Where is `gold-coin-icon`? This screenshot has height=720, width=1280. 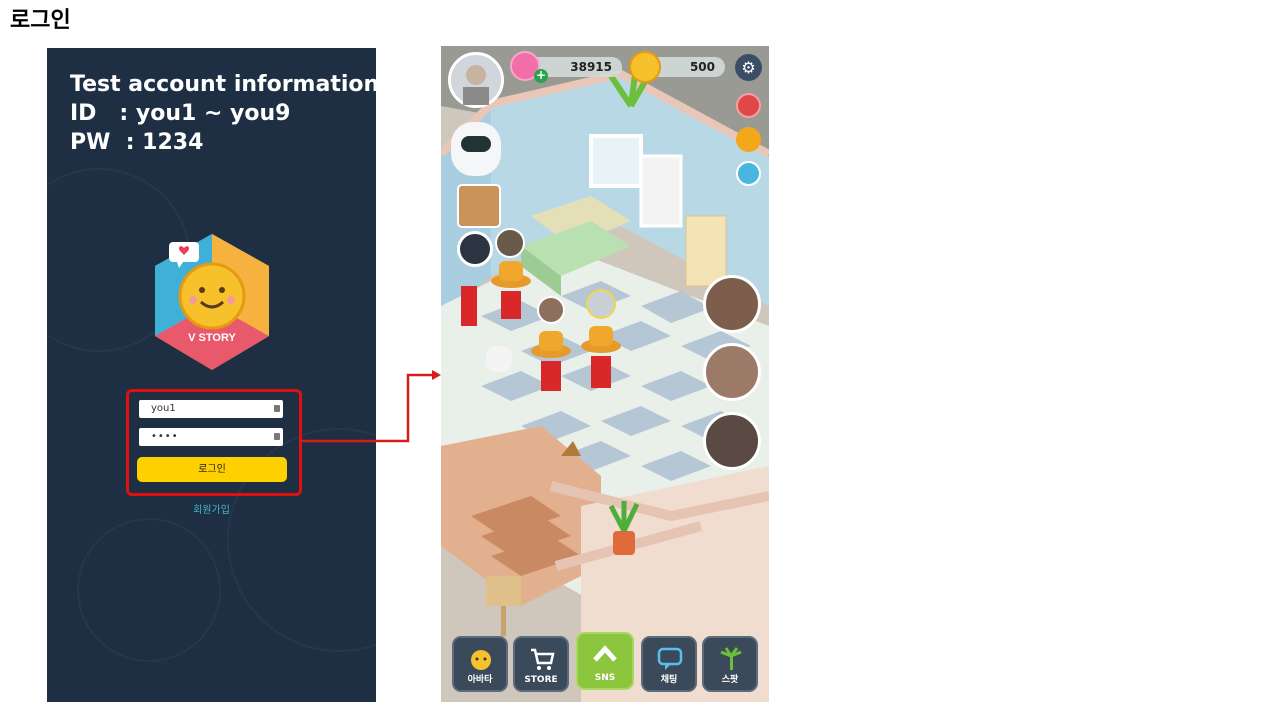
gold-coin-icon is located at coordinates (645, 67).